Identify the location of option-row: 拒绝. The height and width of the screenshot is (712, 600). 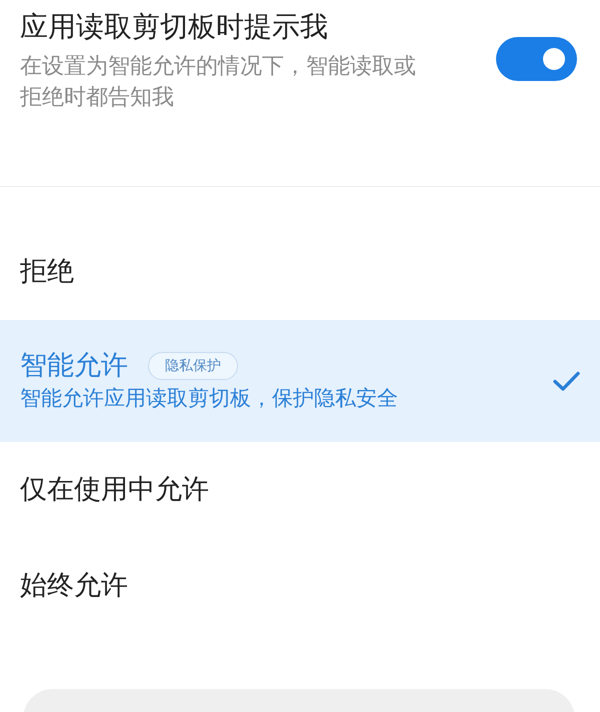
(300, 272).